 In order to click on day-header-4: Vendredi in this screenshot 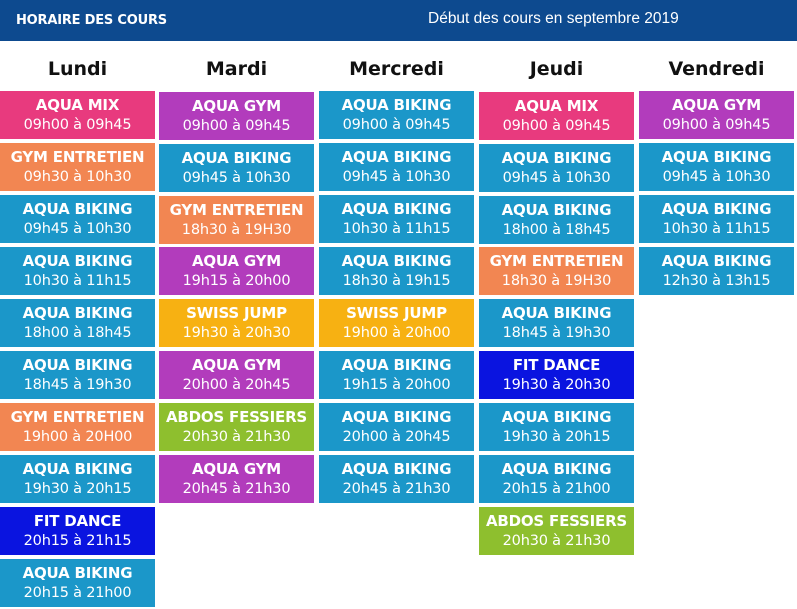, I will do `click(716, 69)`.